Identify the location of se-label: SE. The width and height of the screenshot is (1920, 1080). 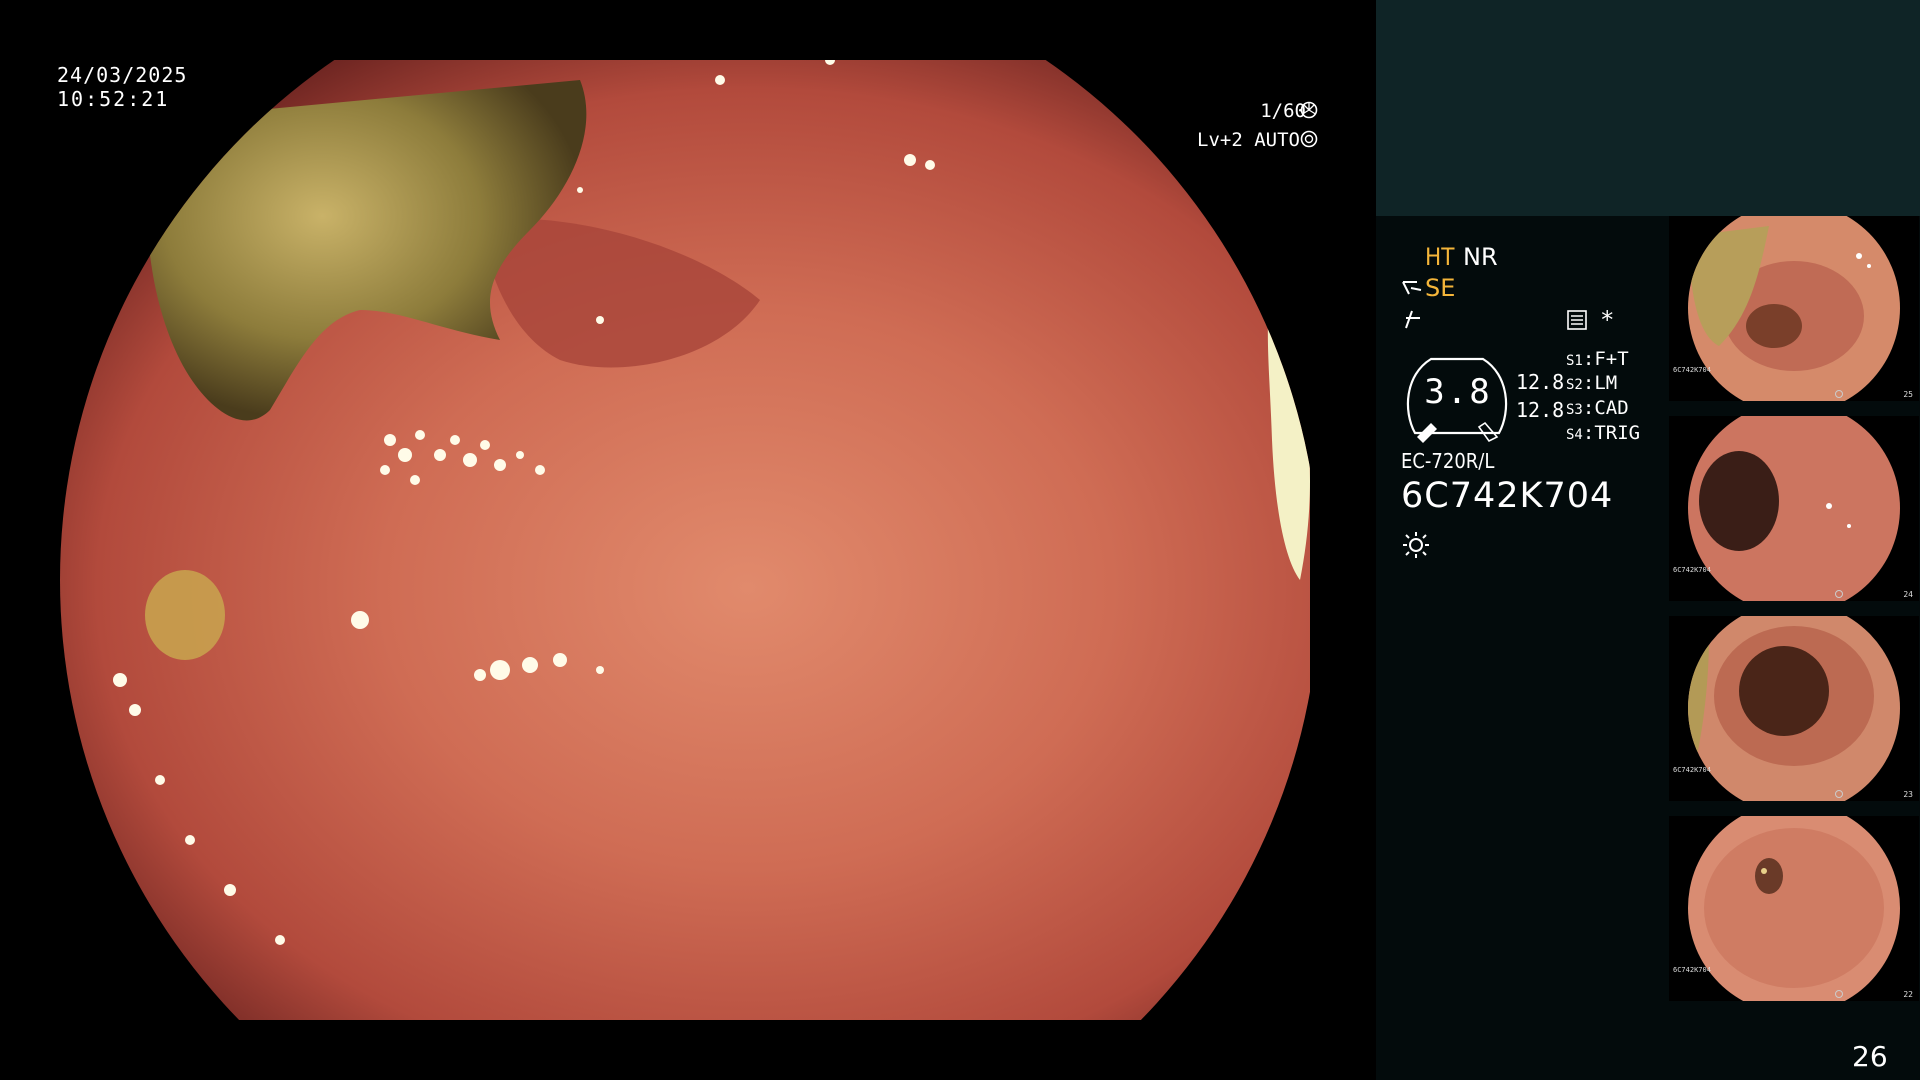
(1440, 288).